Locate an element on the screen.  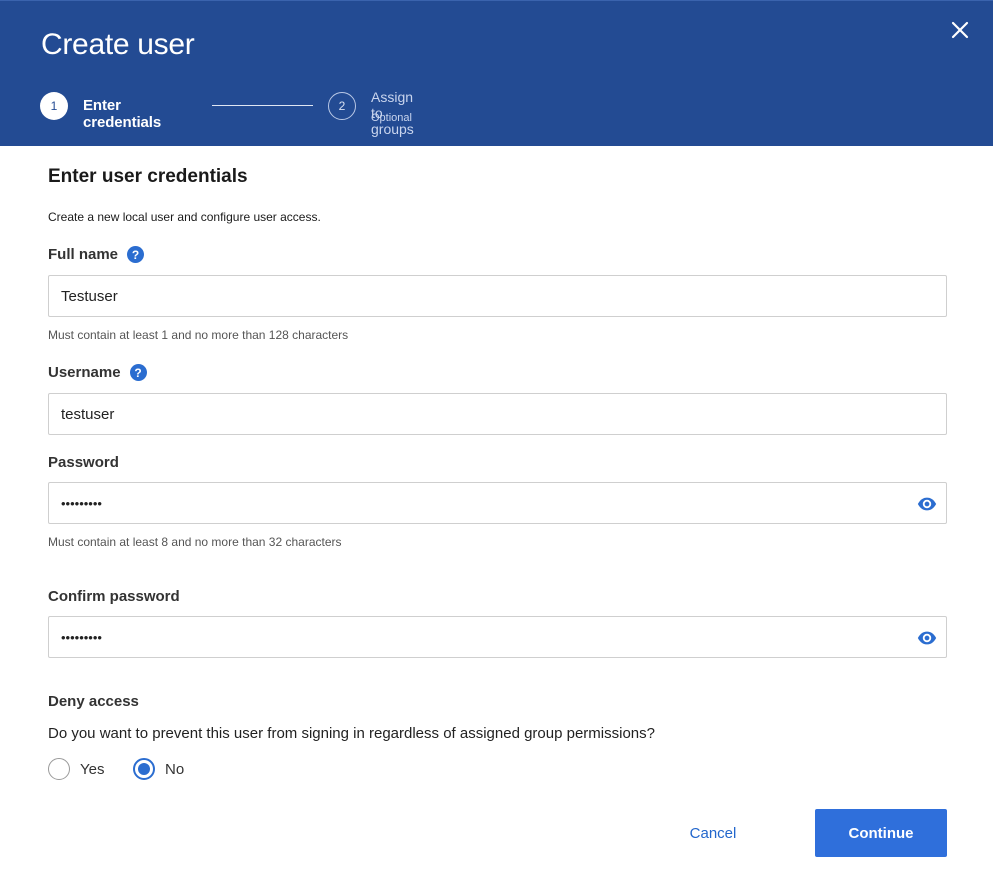
show-confirm-password-button is located at coordinates (927, 638).